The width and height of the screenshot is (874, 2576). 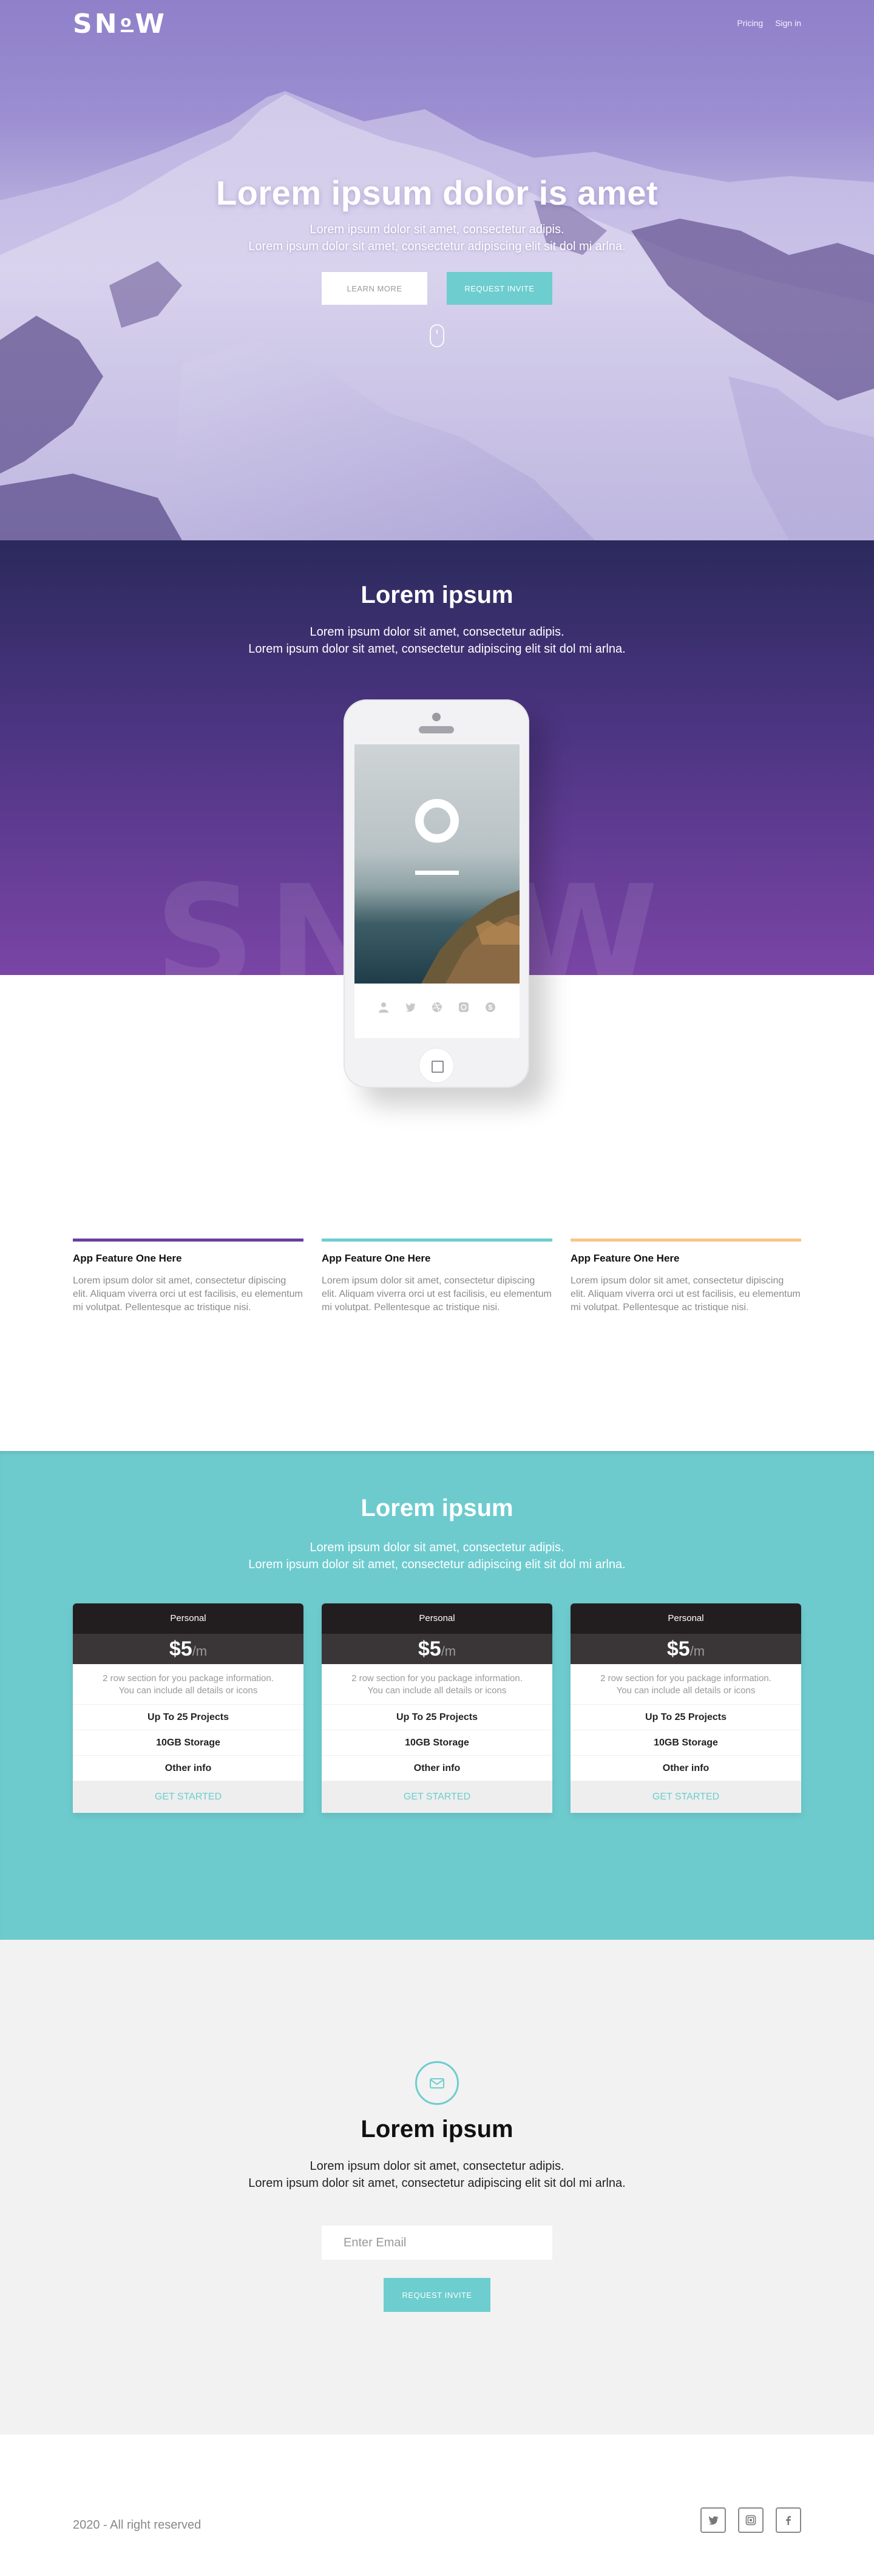 What do you see at coordinates (437, 595) in the screenshot?
I see `app-section-title: Lorem ipsum` at bounding box center [437, 595].